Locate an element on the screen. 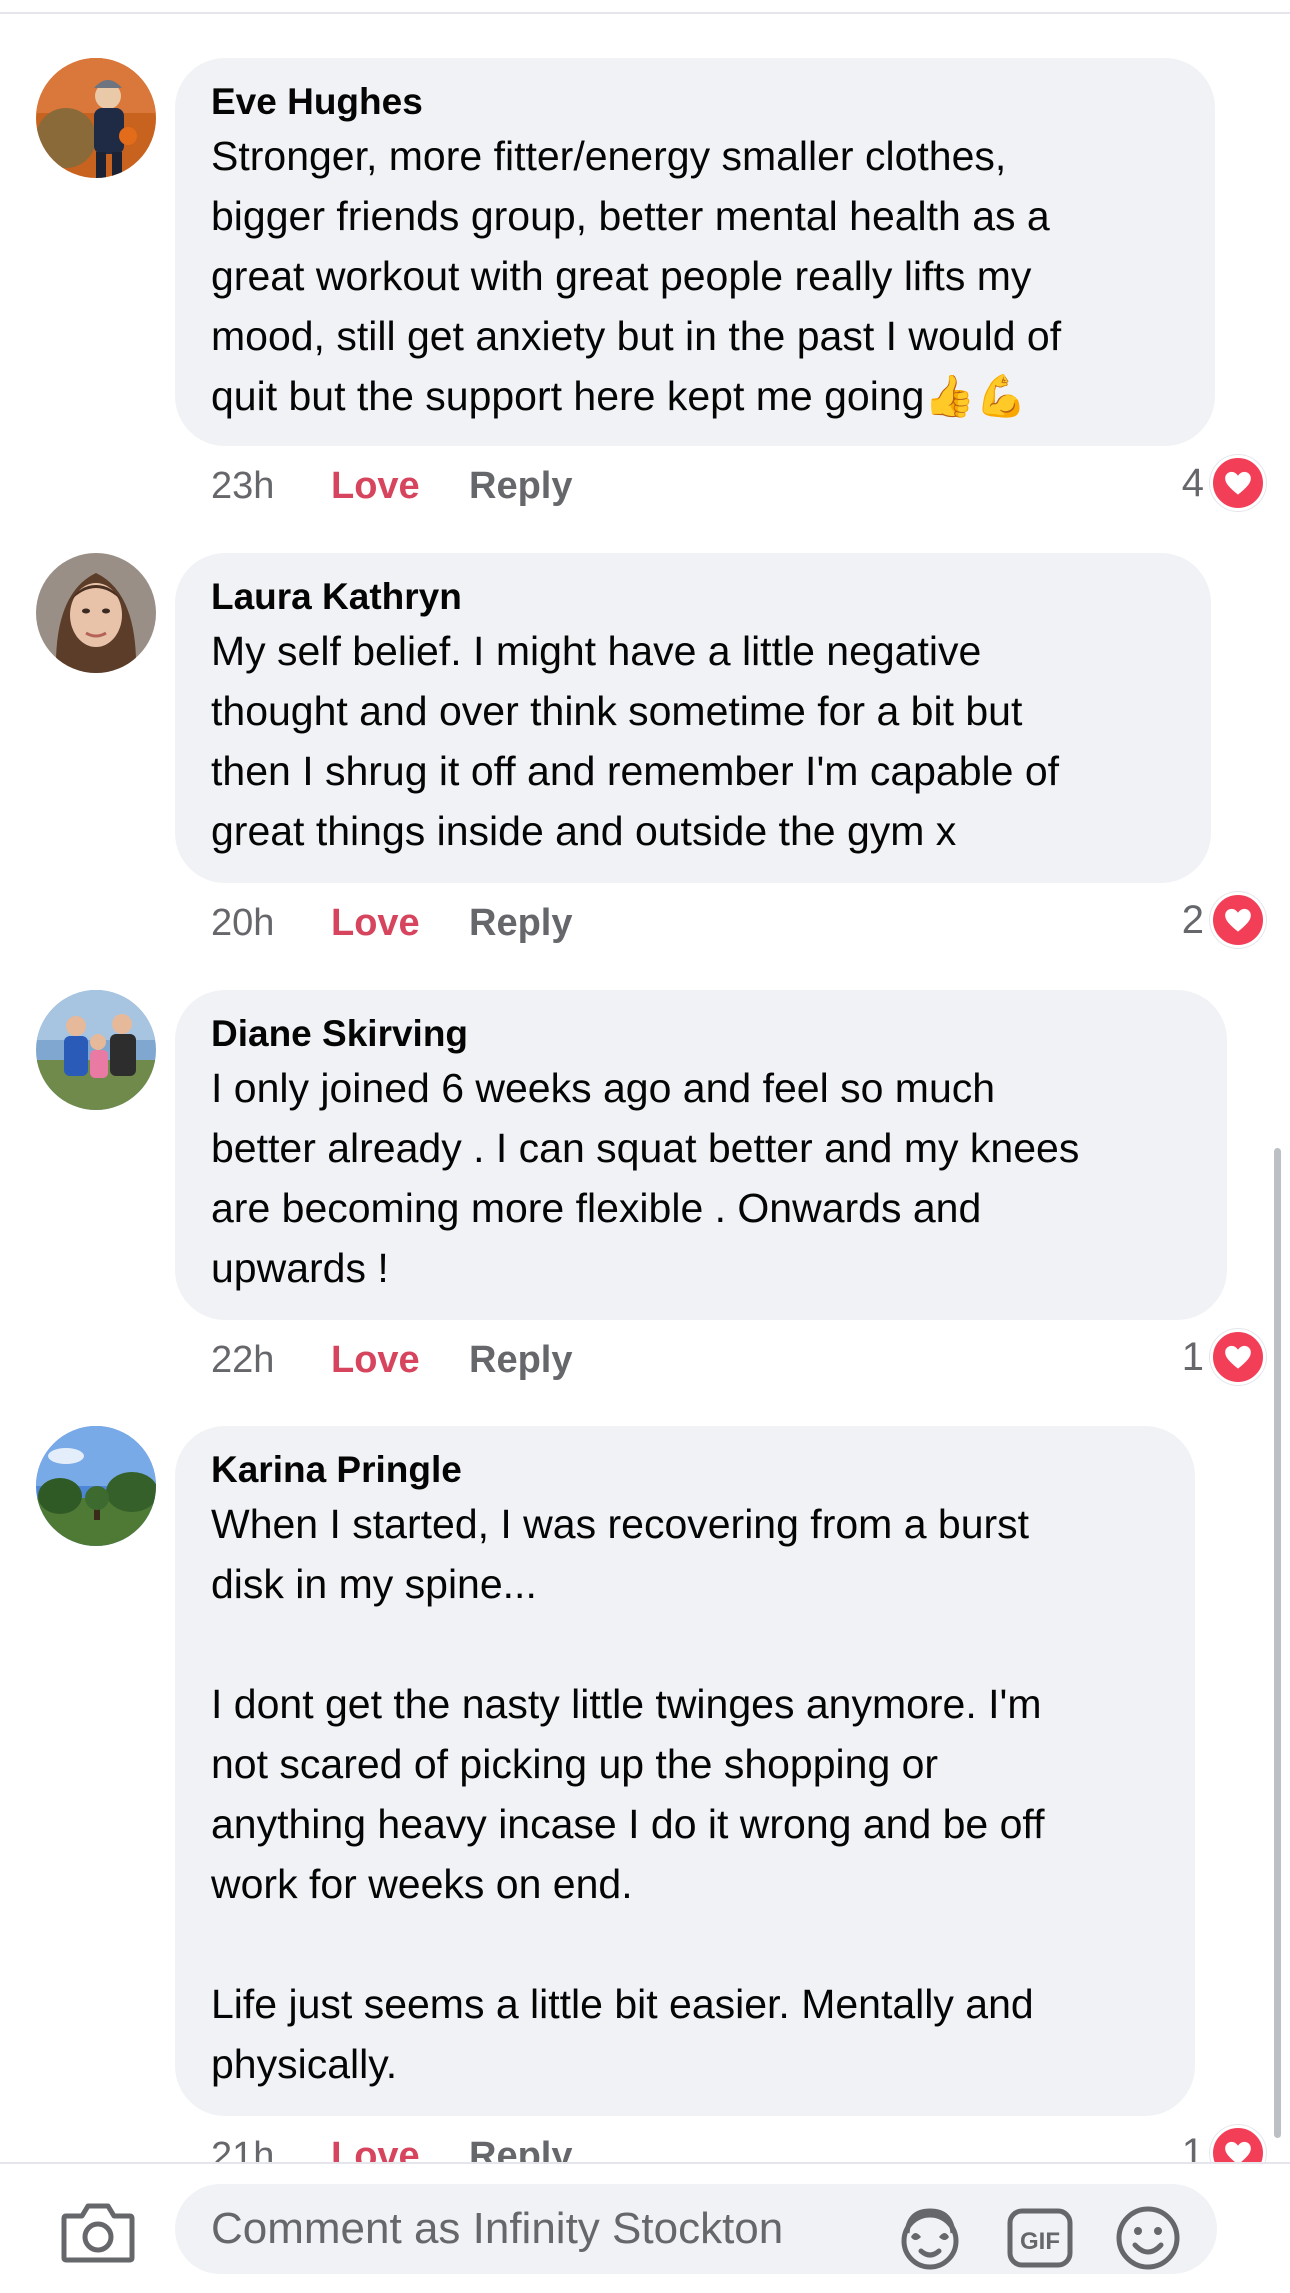 The image size is (1290, 2293). comment-timestamp: 22h is located at coordinates (271, 1360).